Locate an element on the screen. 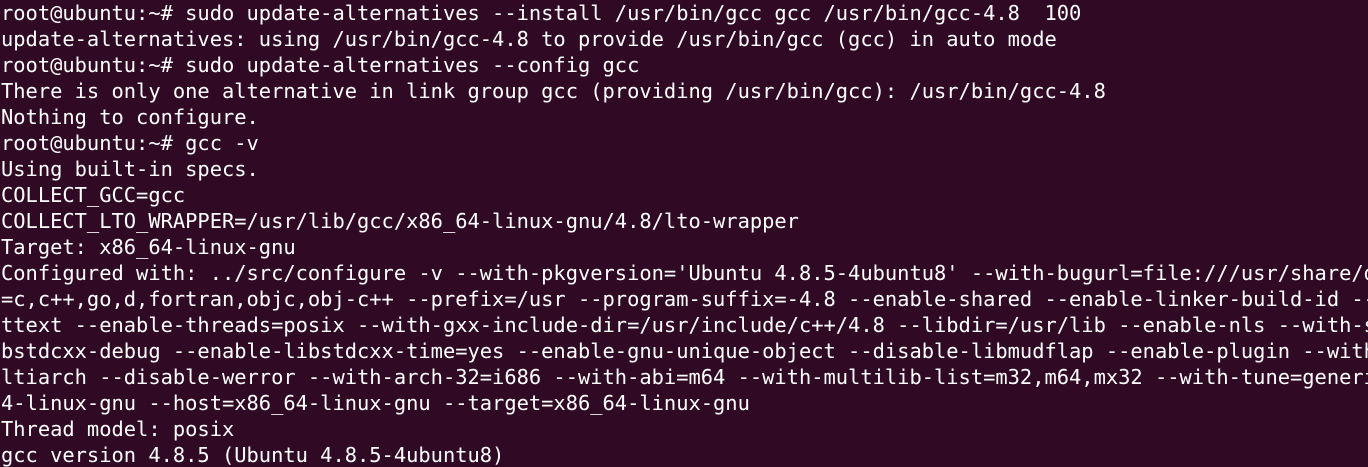  terminal-line: root@ubuntu:~# gcc -v is located at coordinates (130, 143).